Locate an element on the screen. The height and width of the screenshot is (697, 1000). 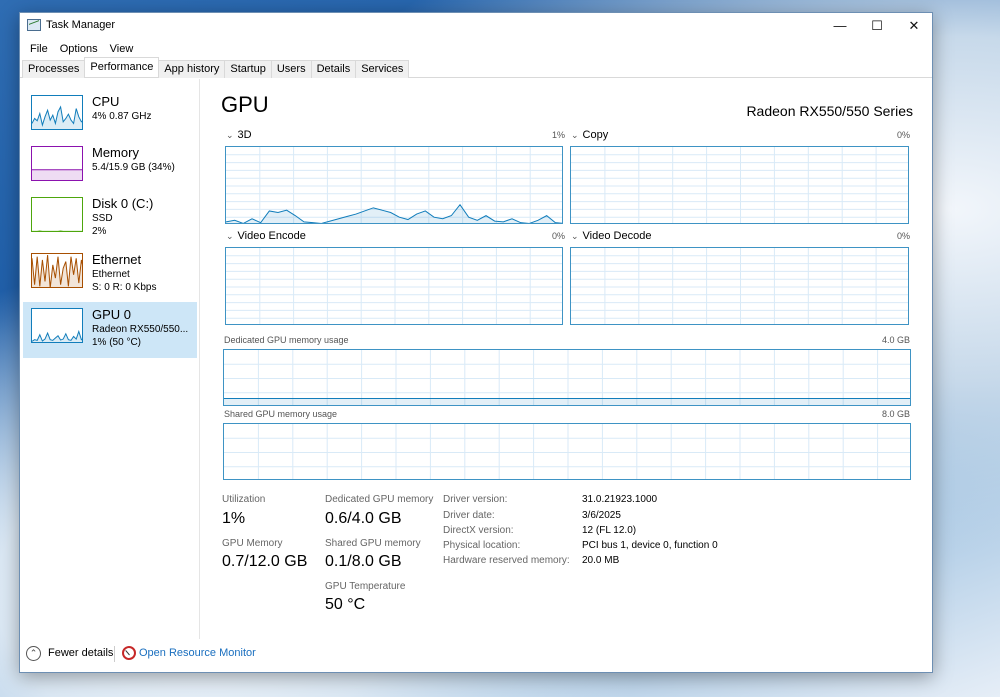
directx-version-label: DirectX version: is located at coordinates (478, 530).